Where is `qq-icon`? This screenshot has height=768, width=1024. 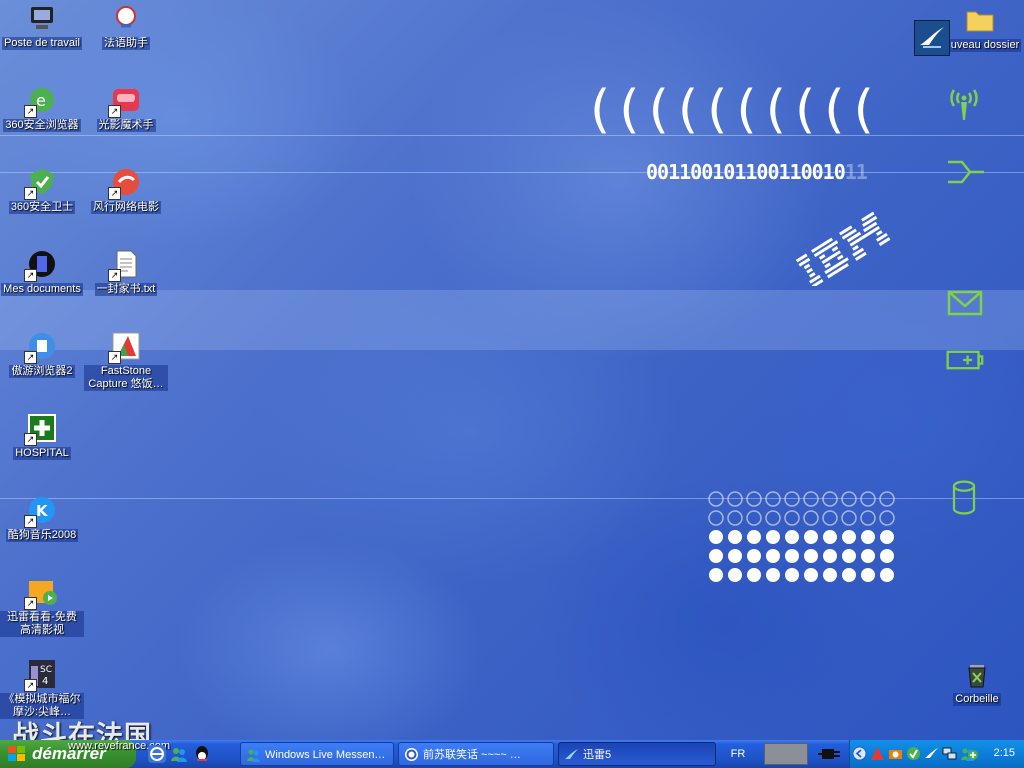
qq-icon is located at coordinates (202, 754).